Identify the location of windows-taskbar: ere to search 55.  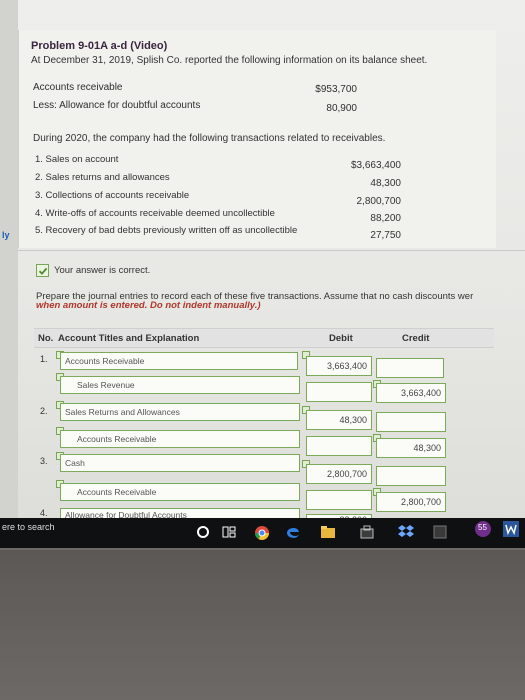
(262, 533).